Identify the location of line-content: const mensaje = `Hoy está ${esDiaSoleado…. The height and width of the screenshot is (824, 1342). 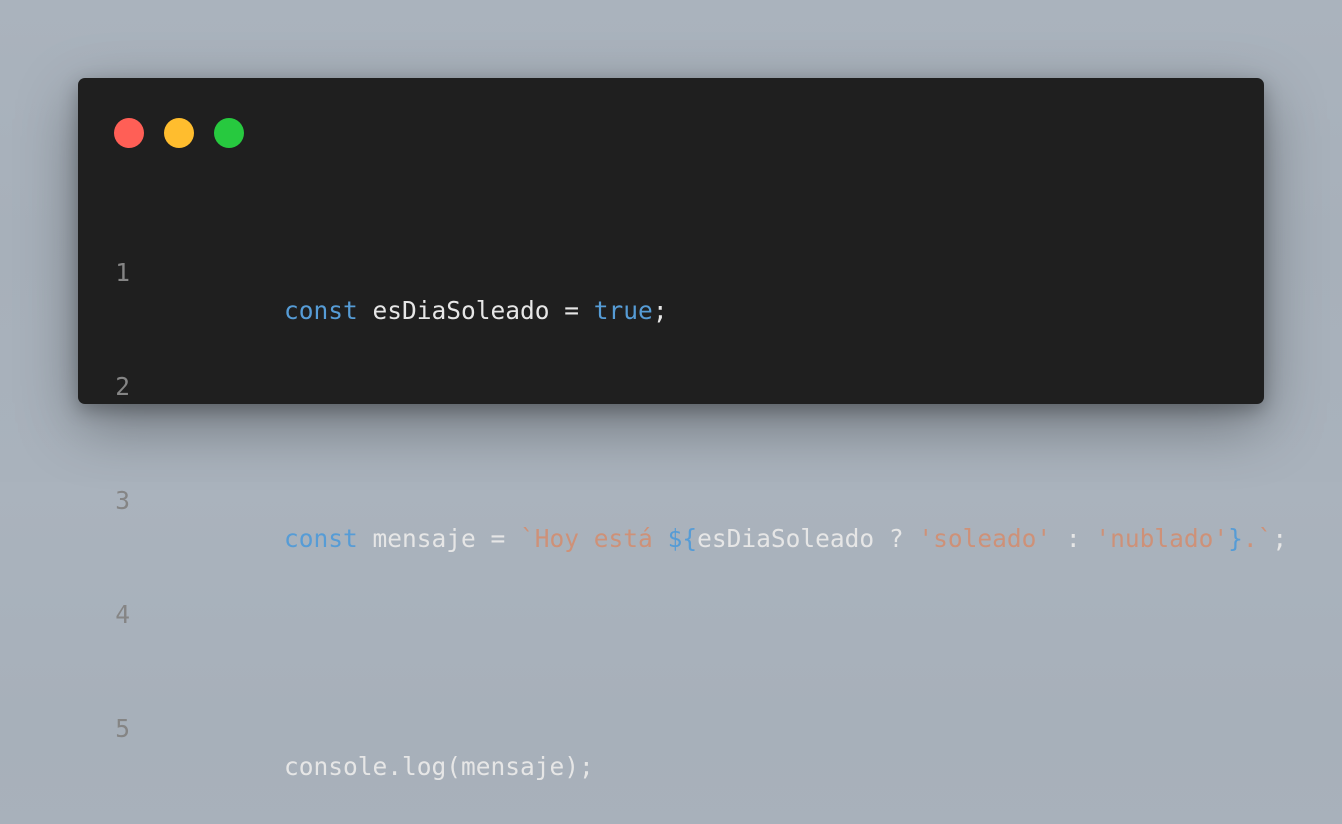
(726, 517).